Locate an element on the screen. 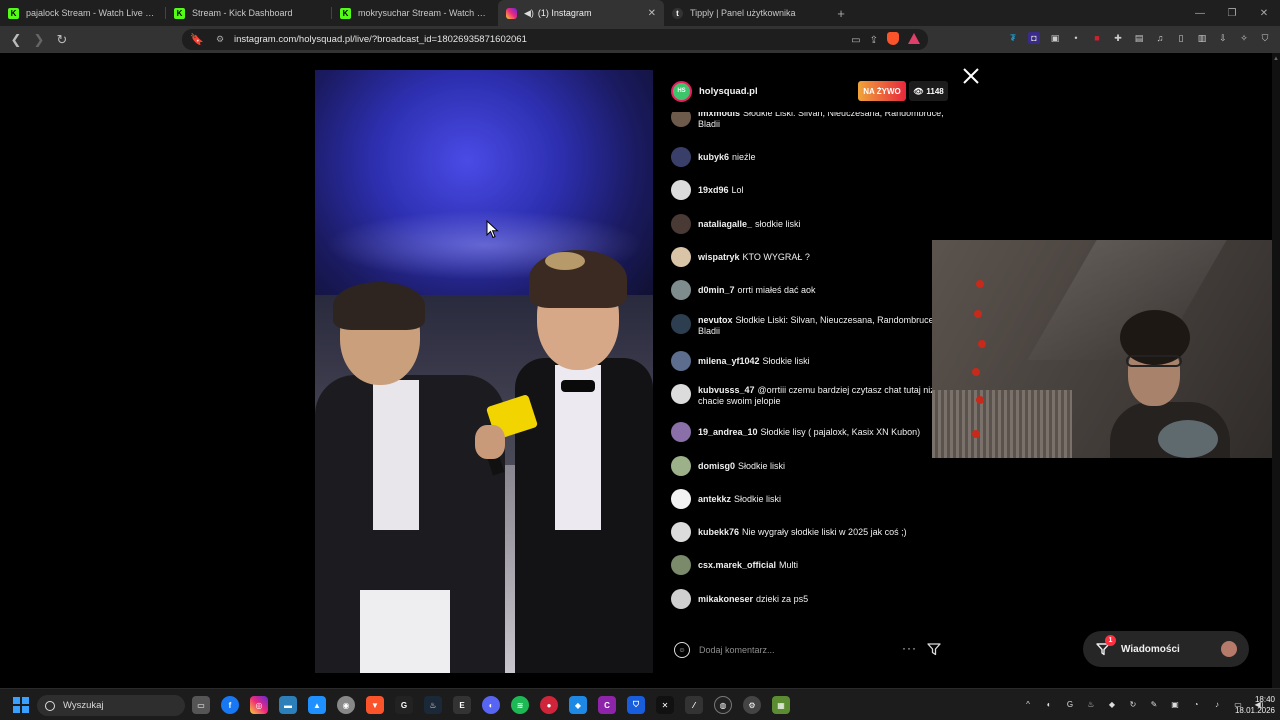  puzzle-icon: ✚ is located at coordinates (1118, 38).